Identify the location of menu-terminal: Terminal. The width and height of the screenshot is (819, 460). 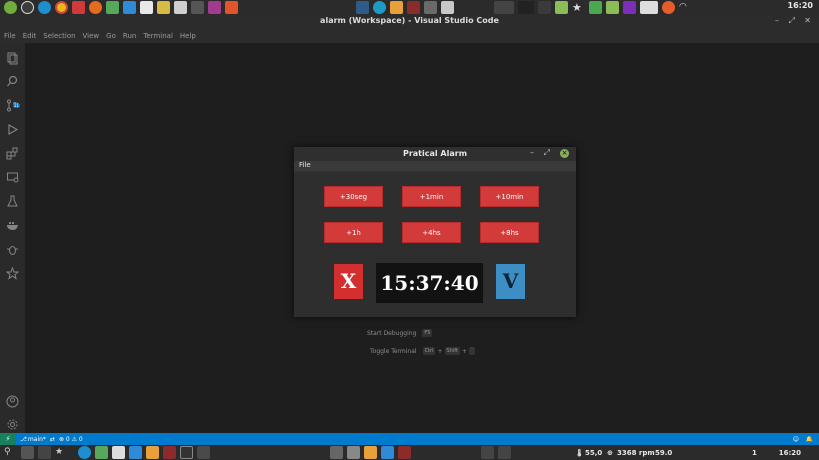
(158, 36).